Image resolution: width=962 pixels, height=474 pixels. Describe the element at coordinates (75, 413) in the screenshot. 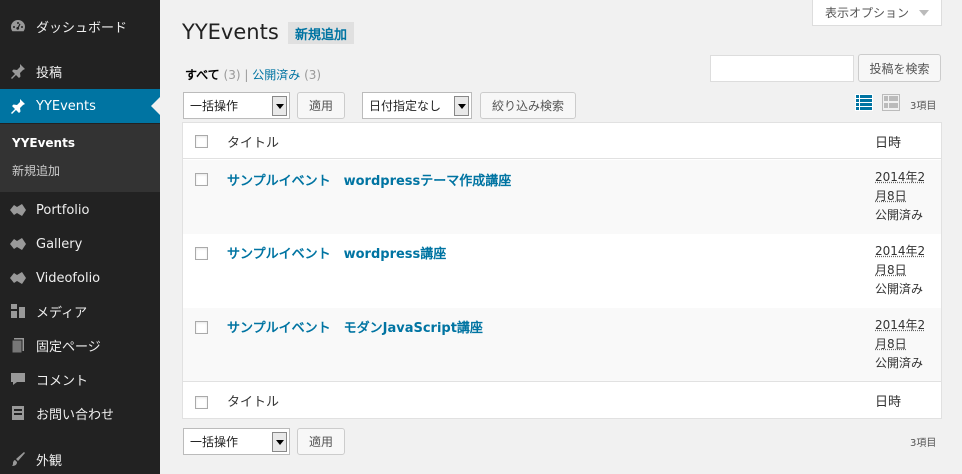

I see `menu-contact-label: お問い合わせ` at that location.